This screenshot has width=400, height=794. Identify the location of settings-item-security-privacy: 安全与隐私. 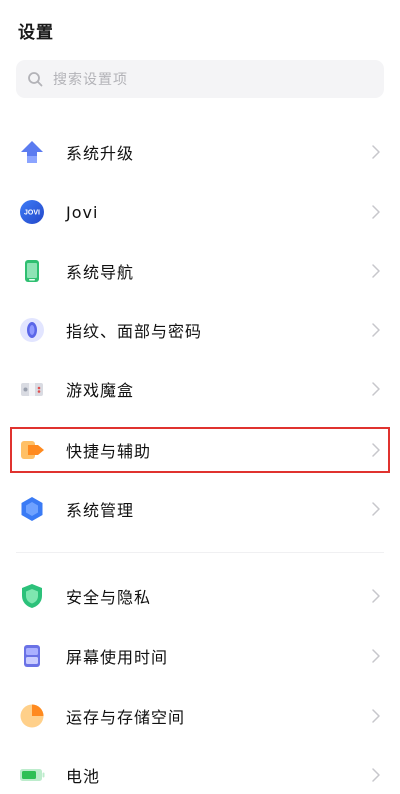
(200, 596).